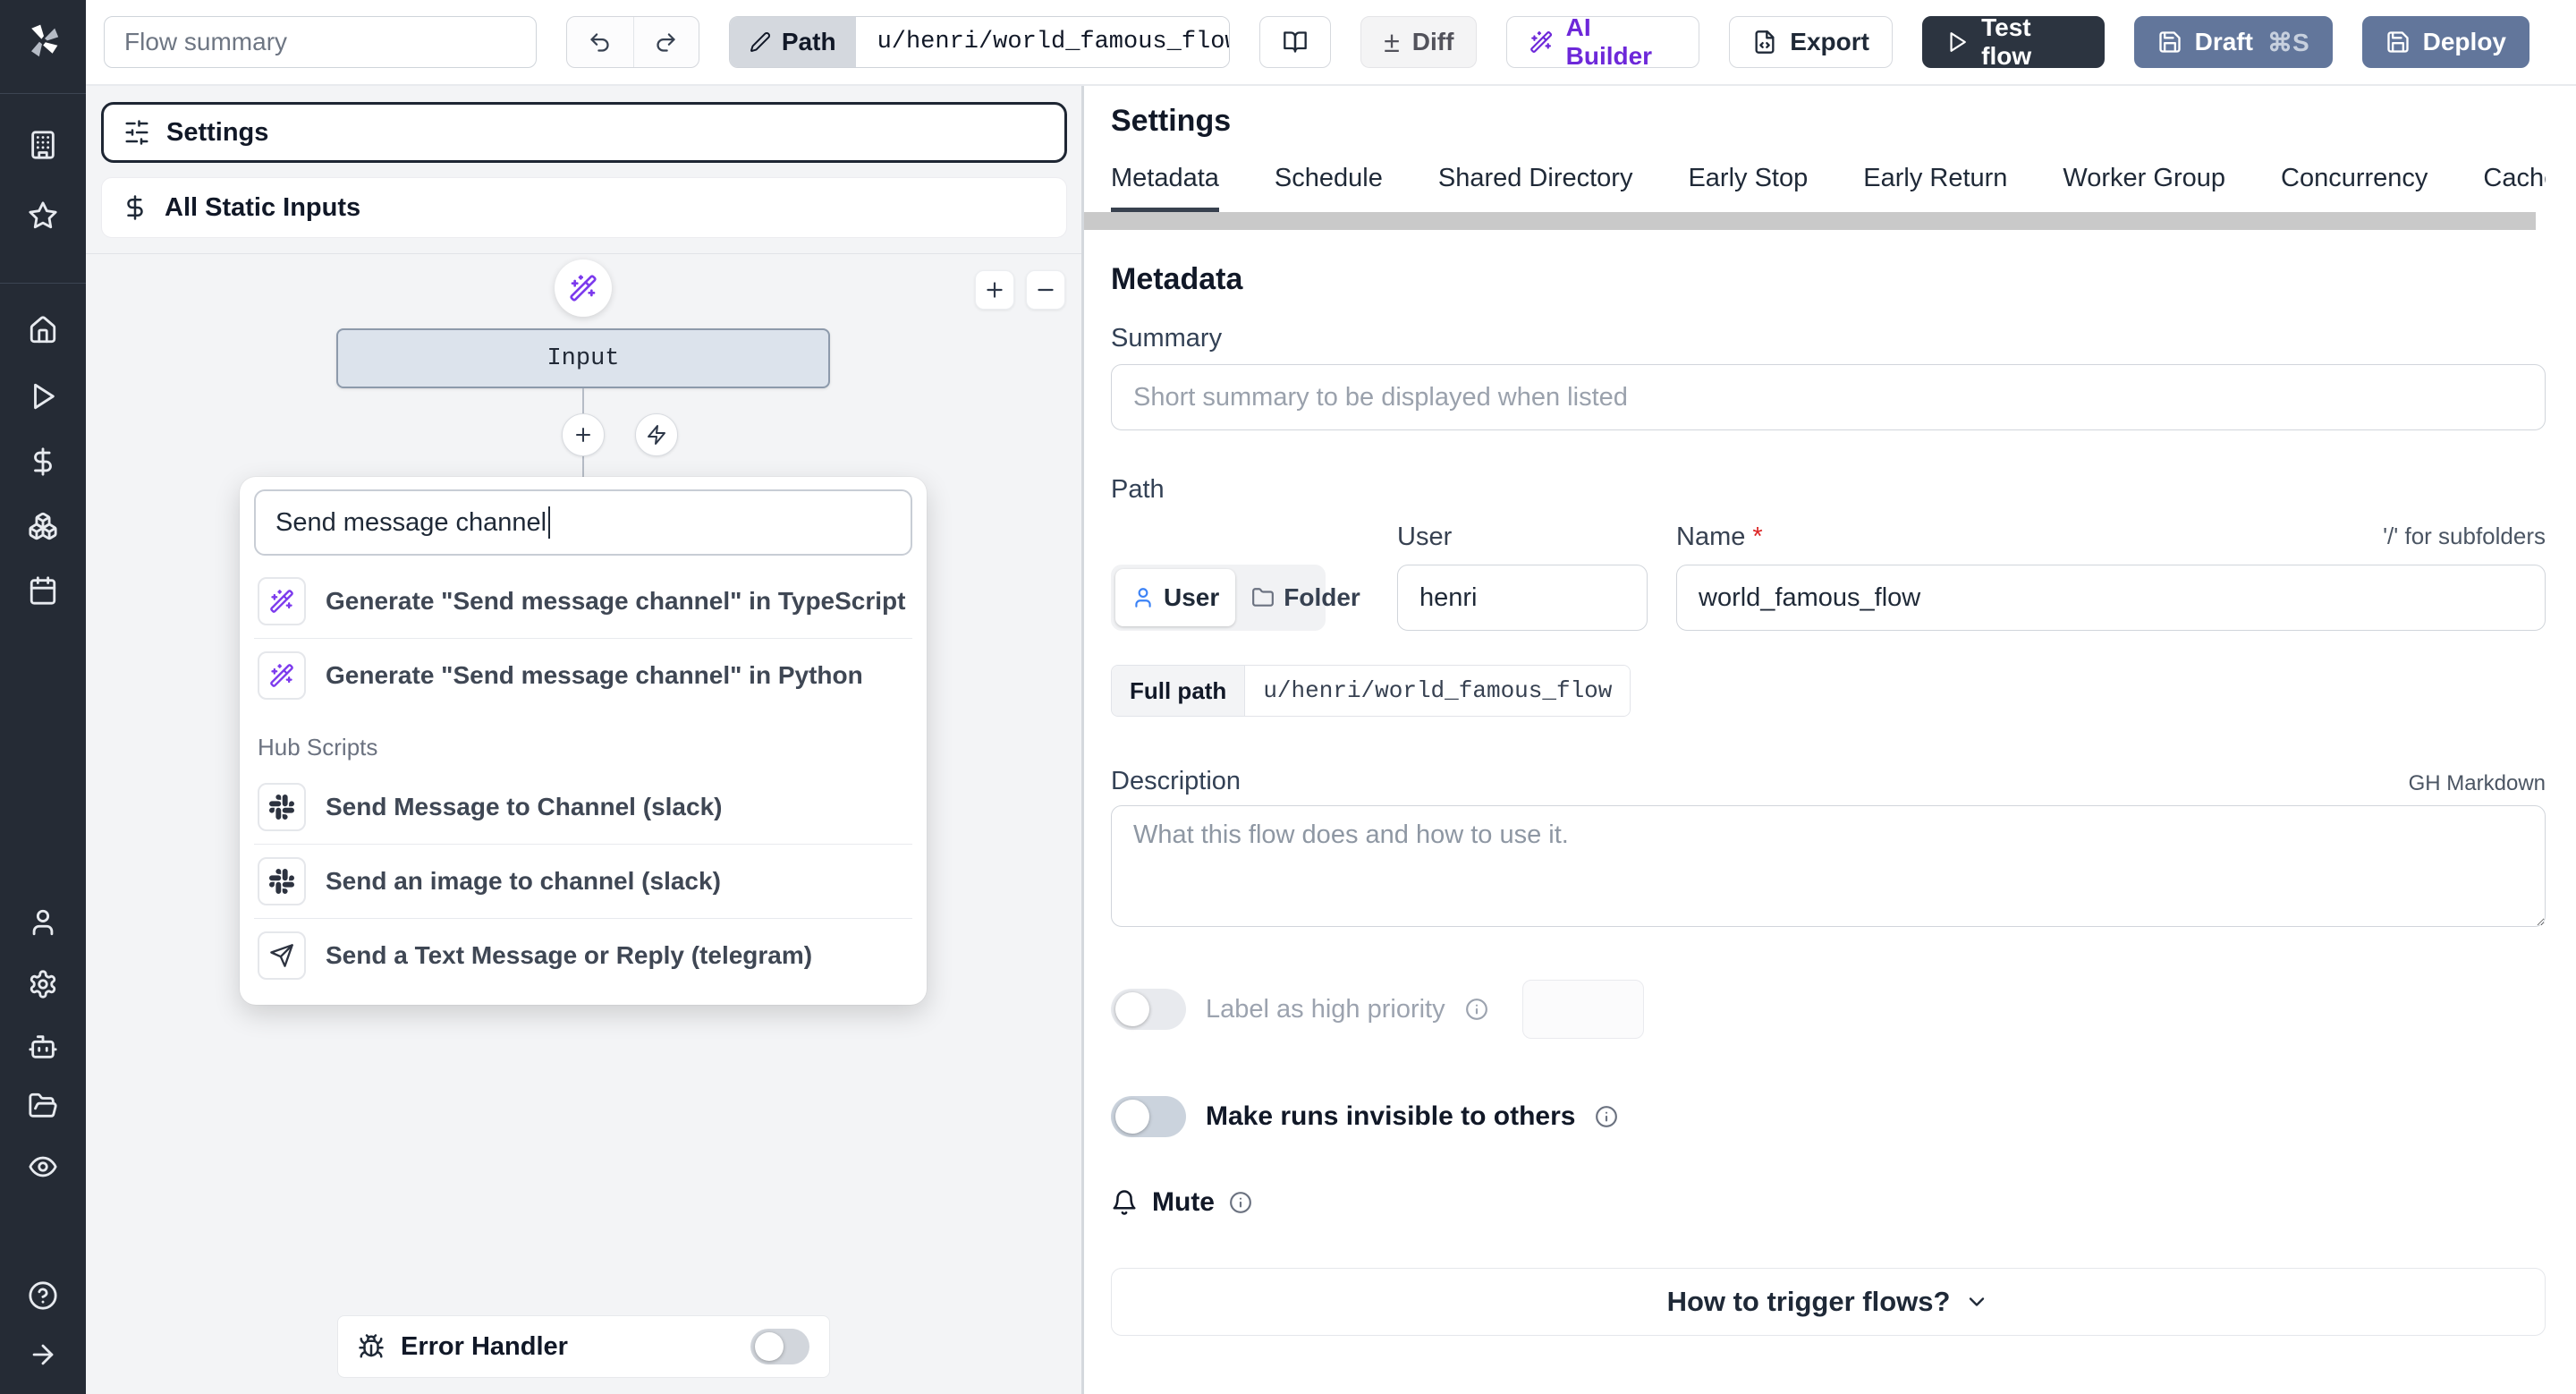 This screenshot has width=2576, height=1394. I want to click on hub-script-telegram-message: Send a Text Message or Reply (telegram), so click(583, 956).